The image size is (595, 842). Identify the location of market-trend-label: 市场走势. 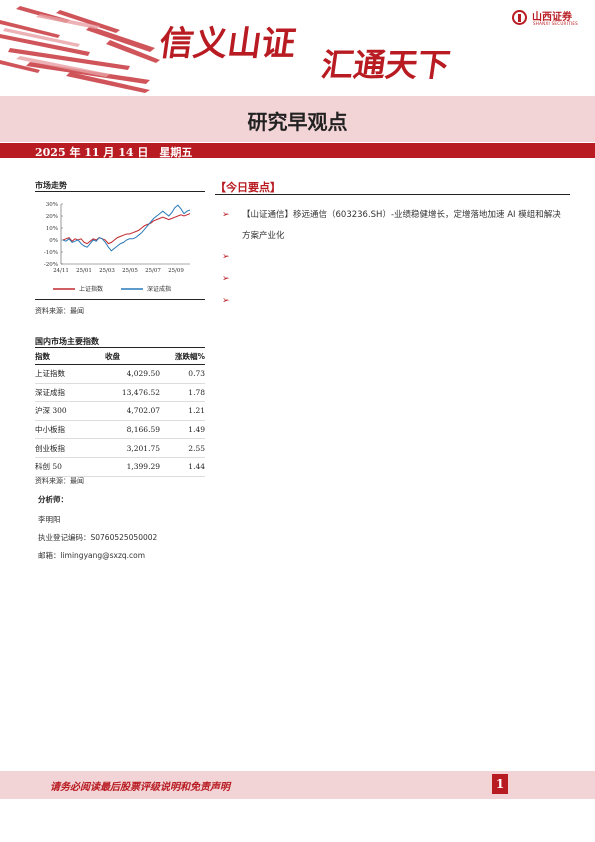
(51, 185).